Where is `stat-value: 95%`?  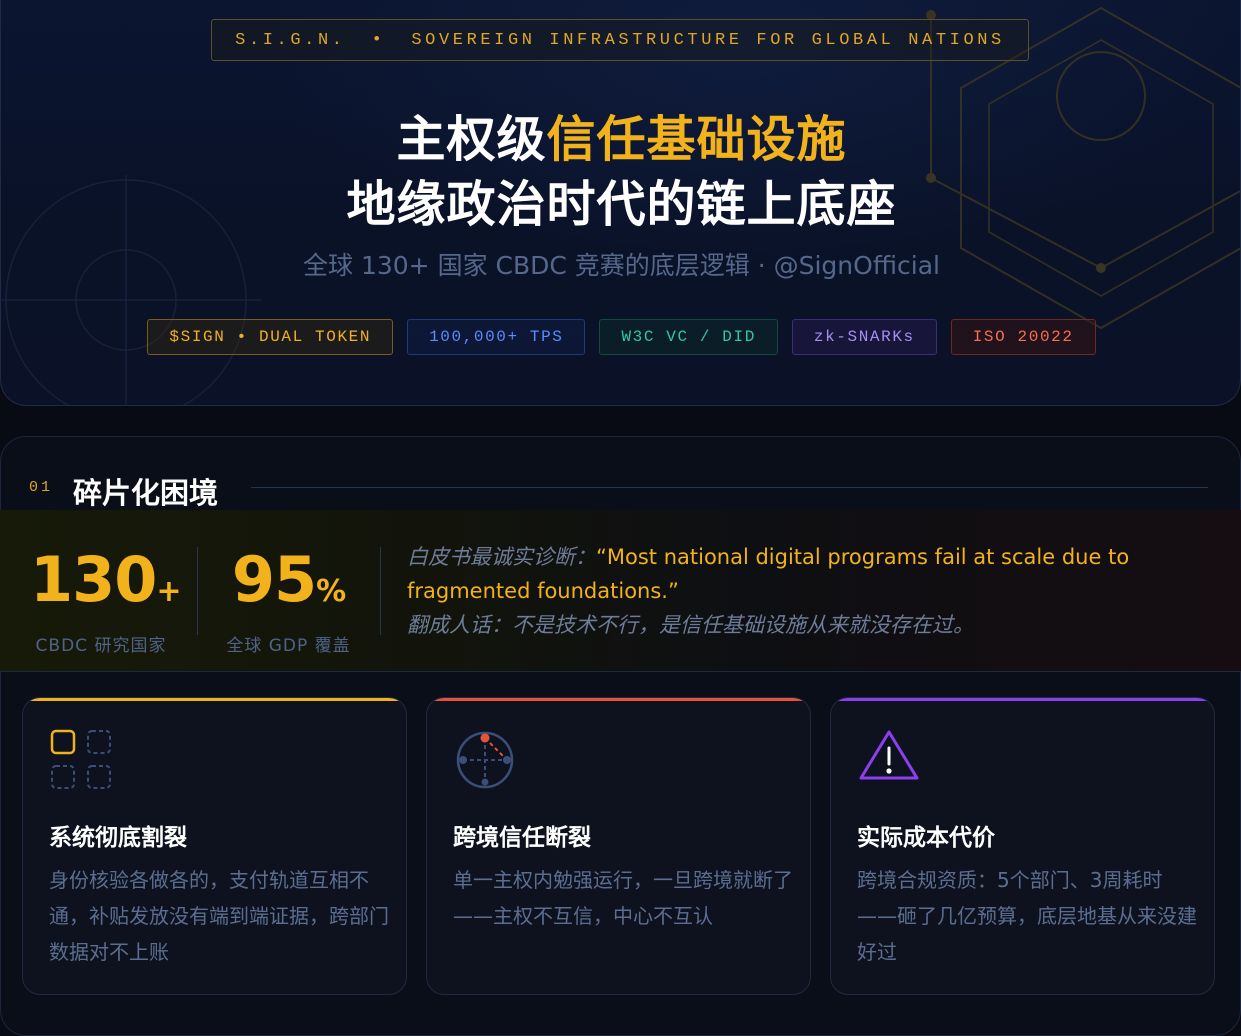
stat-value: 95% is located at coordinates (288, 579).